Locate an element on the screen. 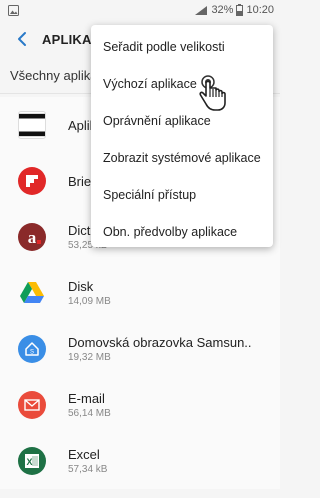 The image size is (320, 498). status-bar: 32% 10:20 is located at coordinates (140, 10).